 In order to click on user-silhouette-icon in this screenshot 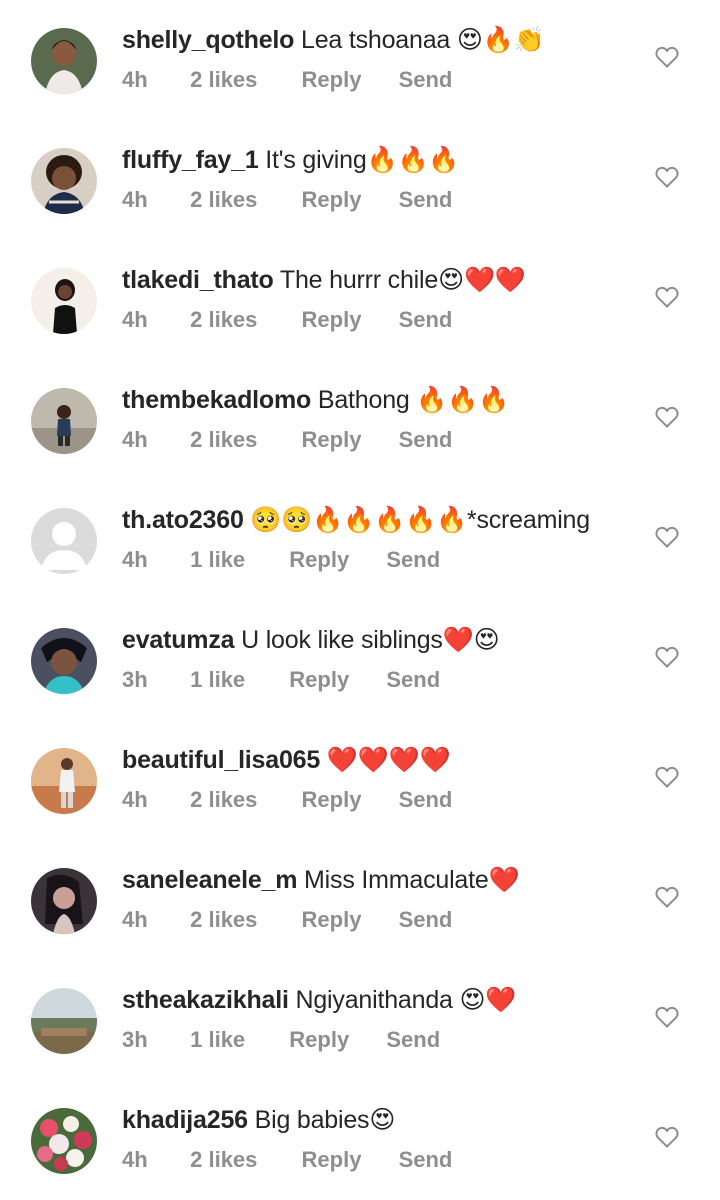, I will do `click(64, 541)`.